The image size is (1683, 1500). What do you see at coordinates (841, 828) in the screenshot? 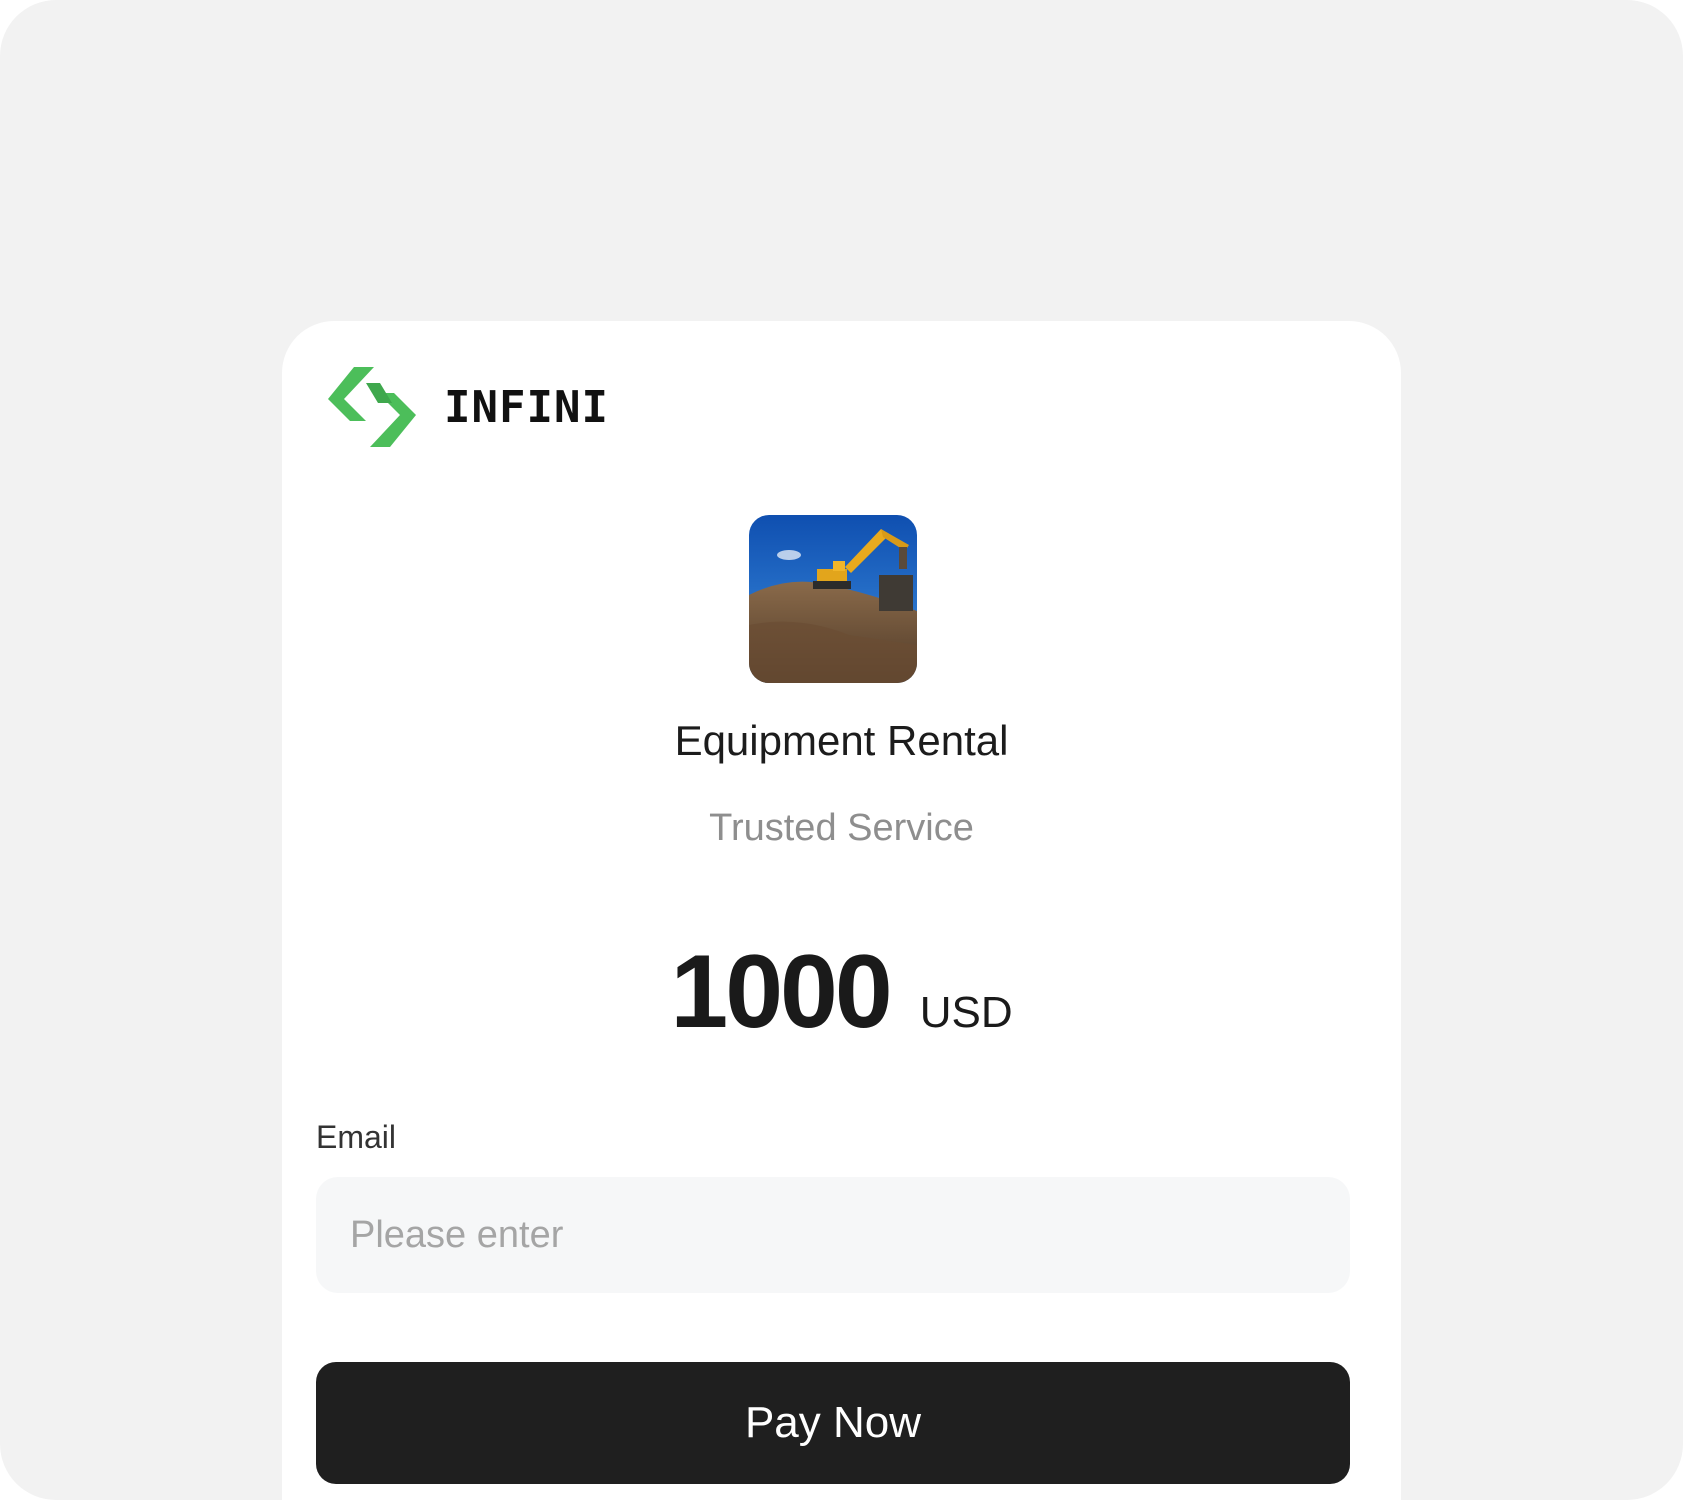
I see `product-subtitle: Trusted Service` at bounding box center [841, 828].